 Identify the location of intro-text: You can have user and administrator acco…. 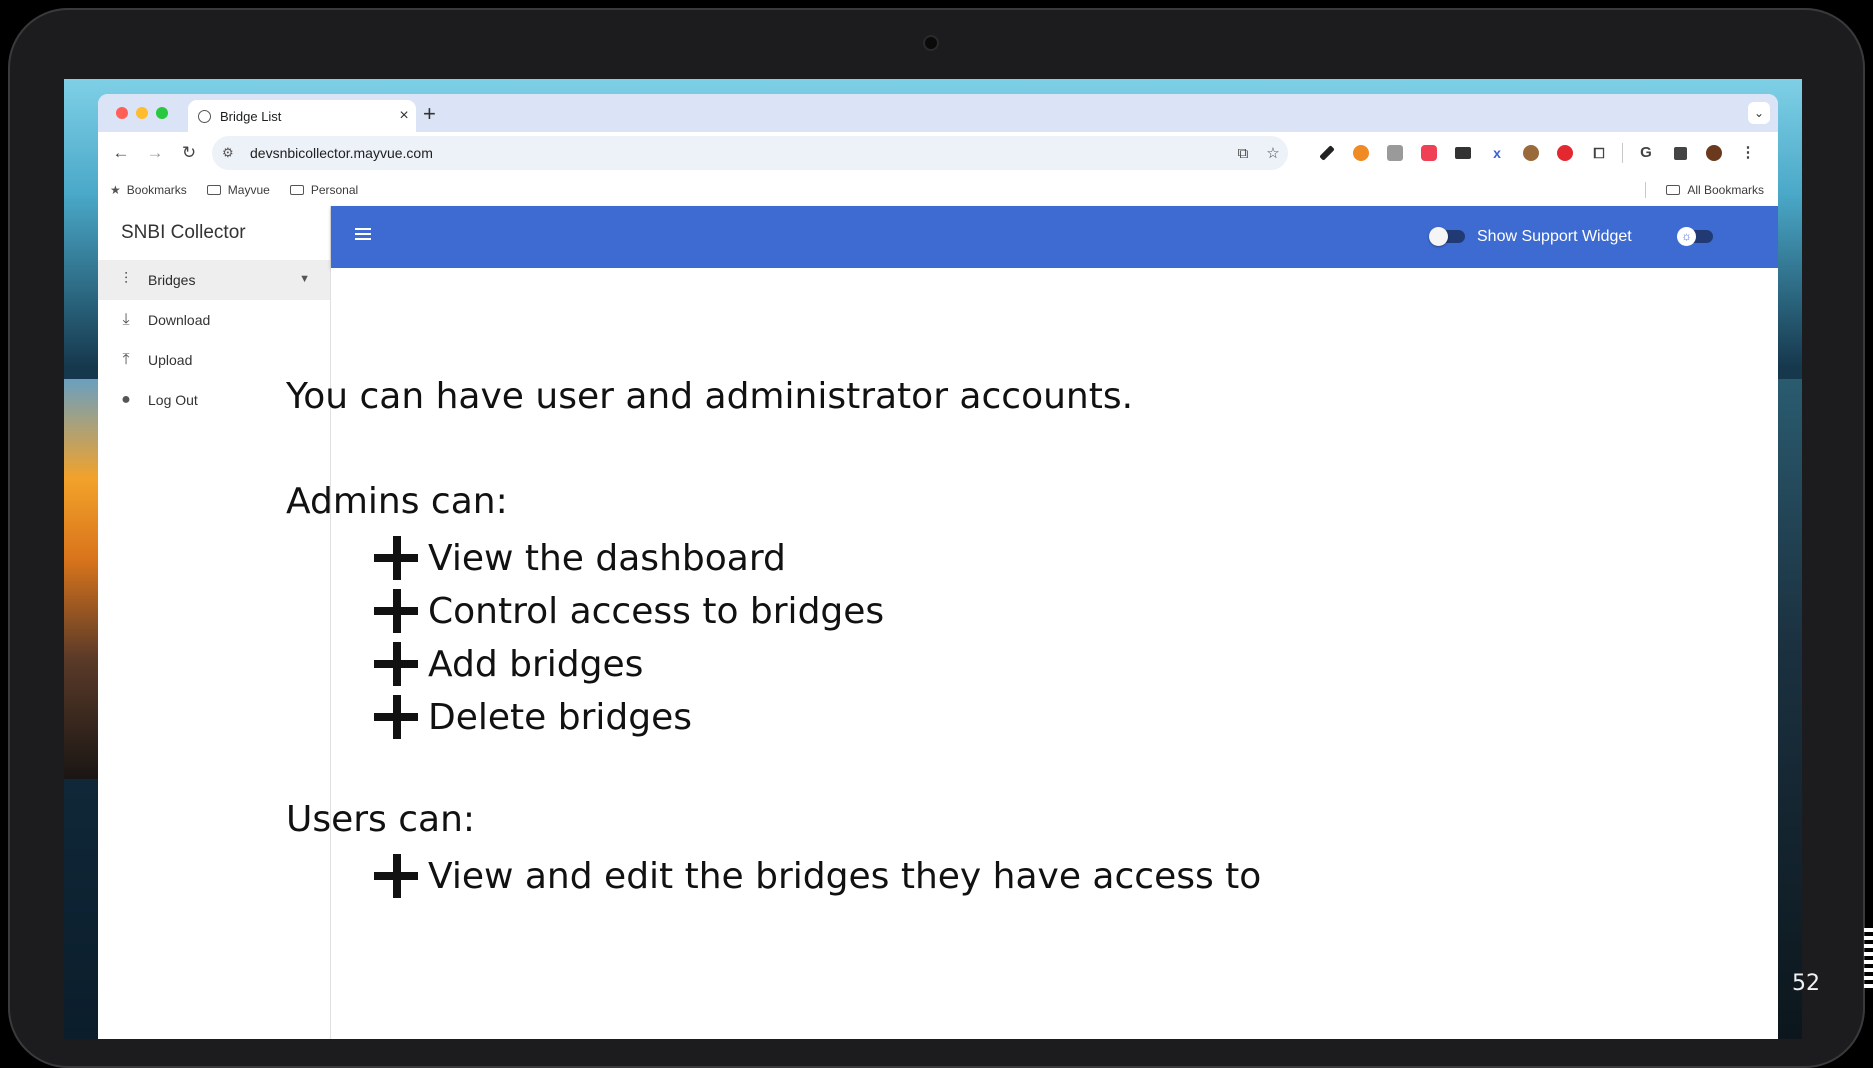
(710, 396).